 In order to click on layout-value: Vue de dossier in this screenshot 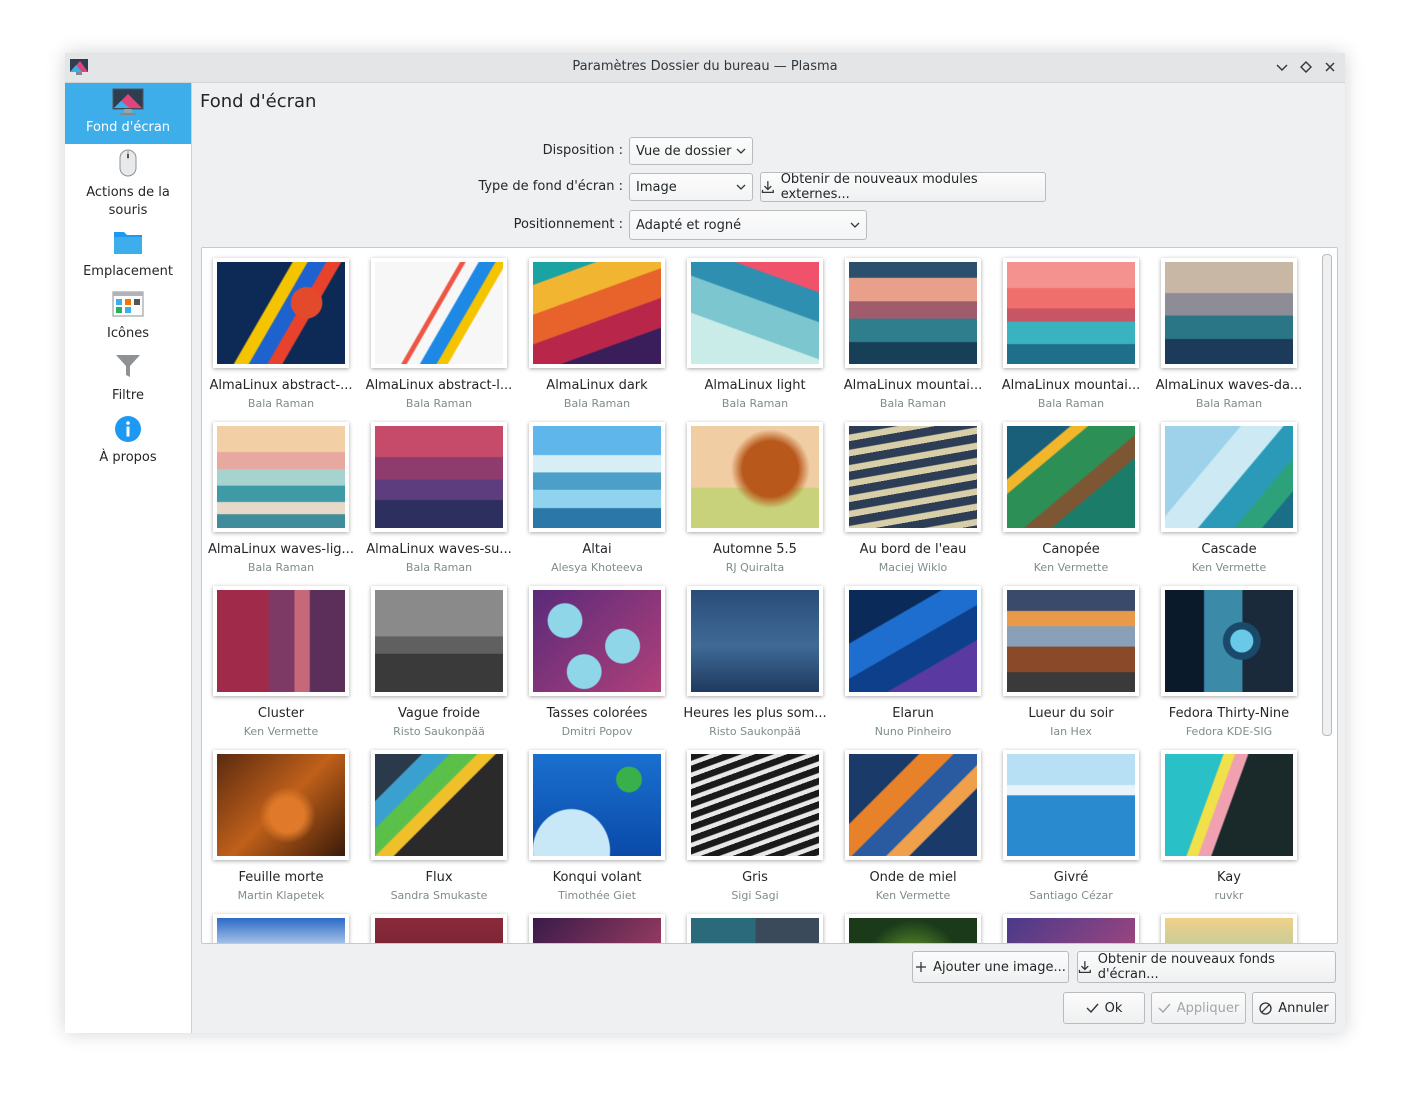, I will do `click(684, 151)`.